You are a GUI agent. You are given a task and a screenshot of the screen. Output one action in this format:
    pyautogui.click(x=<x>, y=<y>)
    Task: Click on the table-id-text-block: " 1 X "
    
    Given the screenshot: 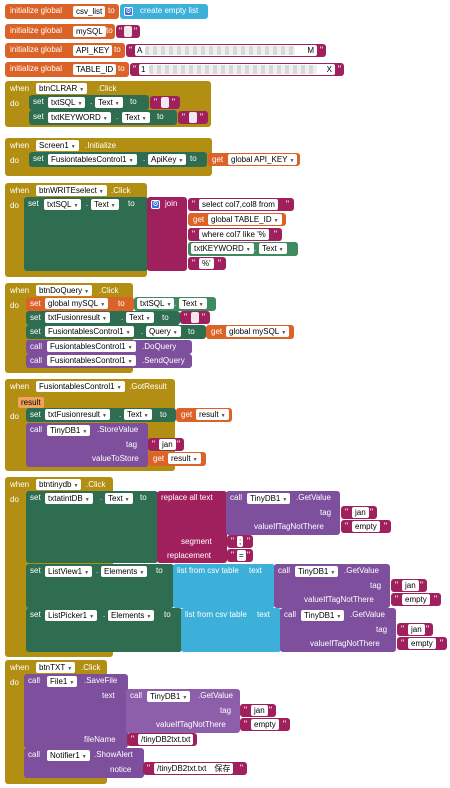 What is the action you would take?
    pyautogui.click(x=237, y=69)
    